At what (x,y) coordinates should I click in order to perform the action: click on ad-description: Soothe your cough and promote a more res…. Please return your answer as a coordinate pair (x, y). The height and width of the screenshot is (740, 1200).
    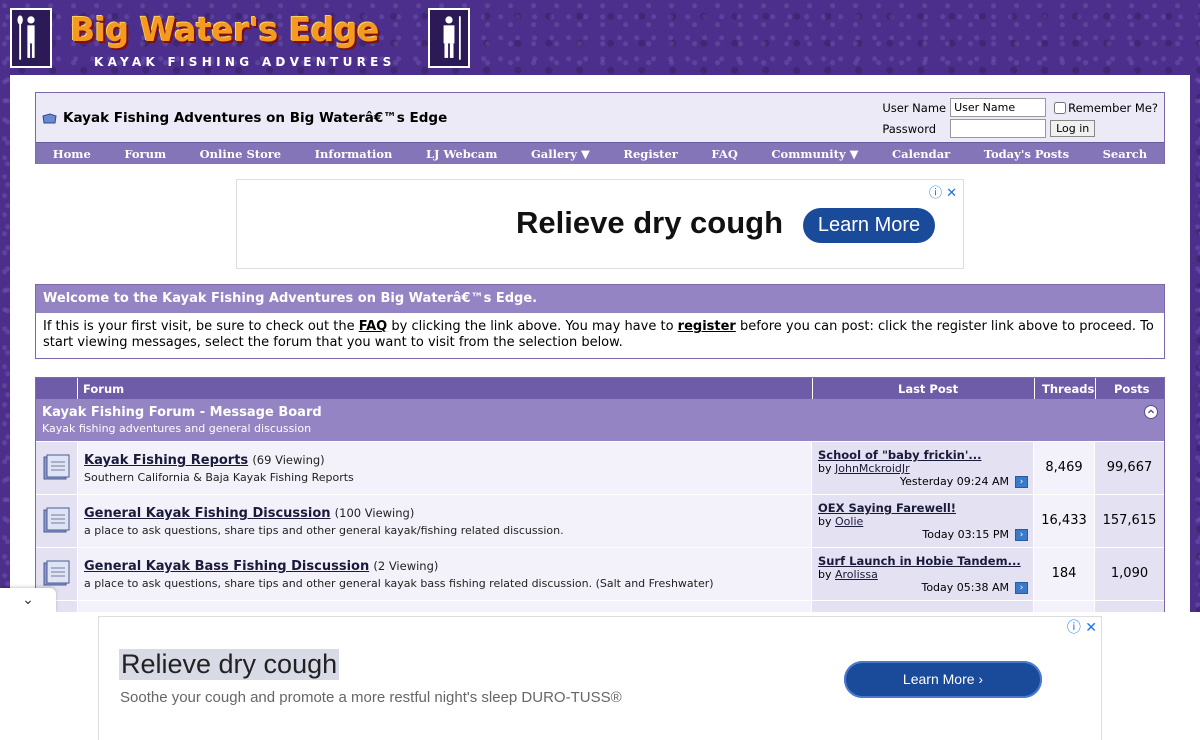
    Looking at the image, I should click on (371, 697).